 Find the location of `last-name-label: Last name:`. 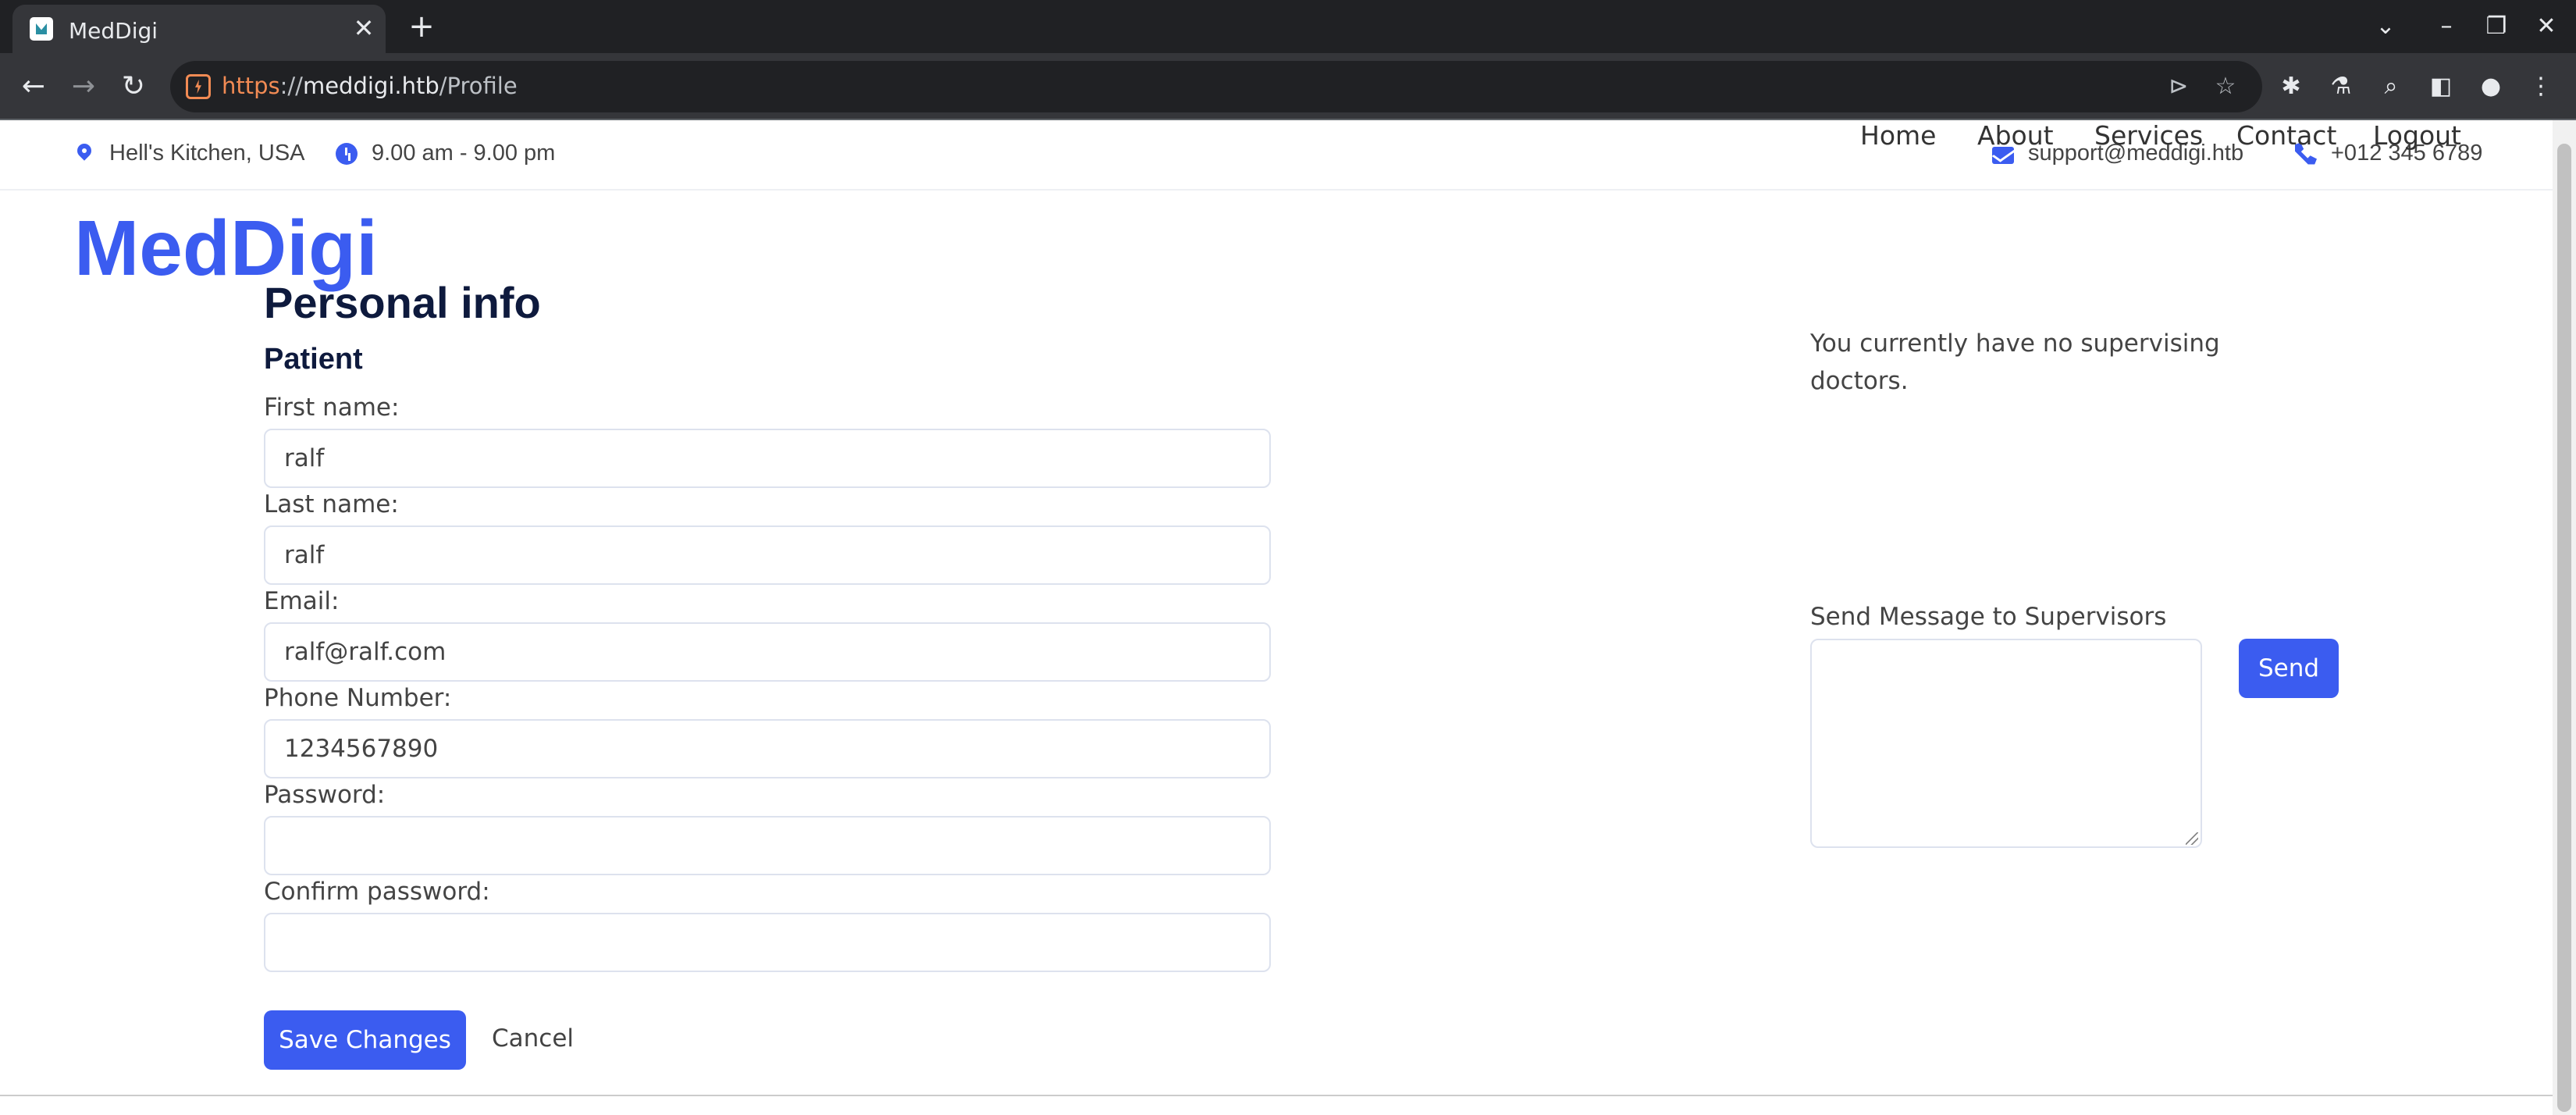

last-name-label: Last name: is located at coordinates (331, 504).